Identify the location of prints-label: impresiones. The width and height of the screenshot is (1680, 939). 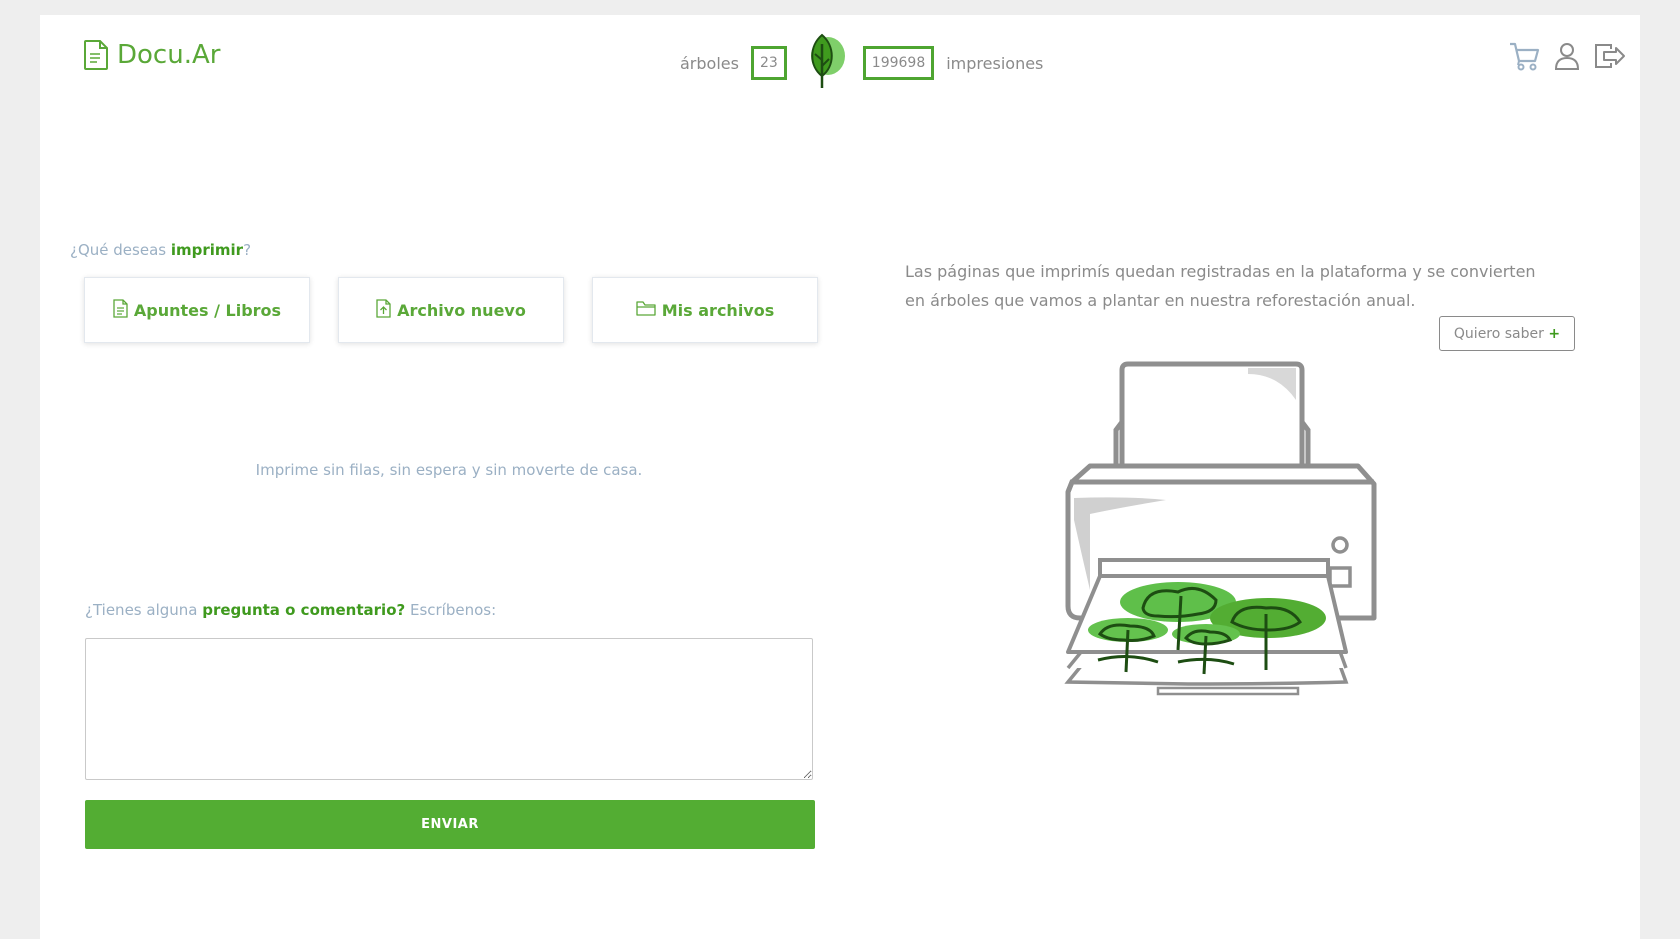
(995, 63).